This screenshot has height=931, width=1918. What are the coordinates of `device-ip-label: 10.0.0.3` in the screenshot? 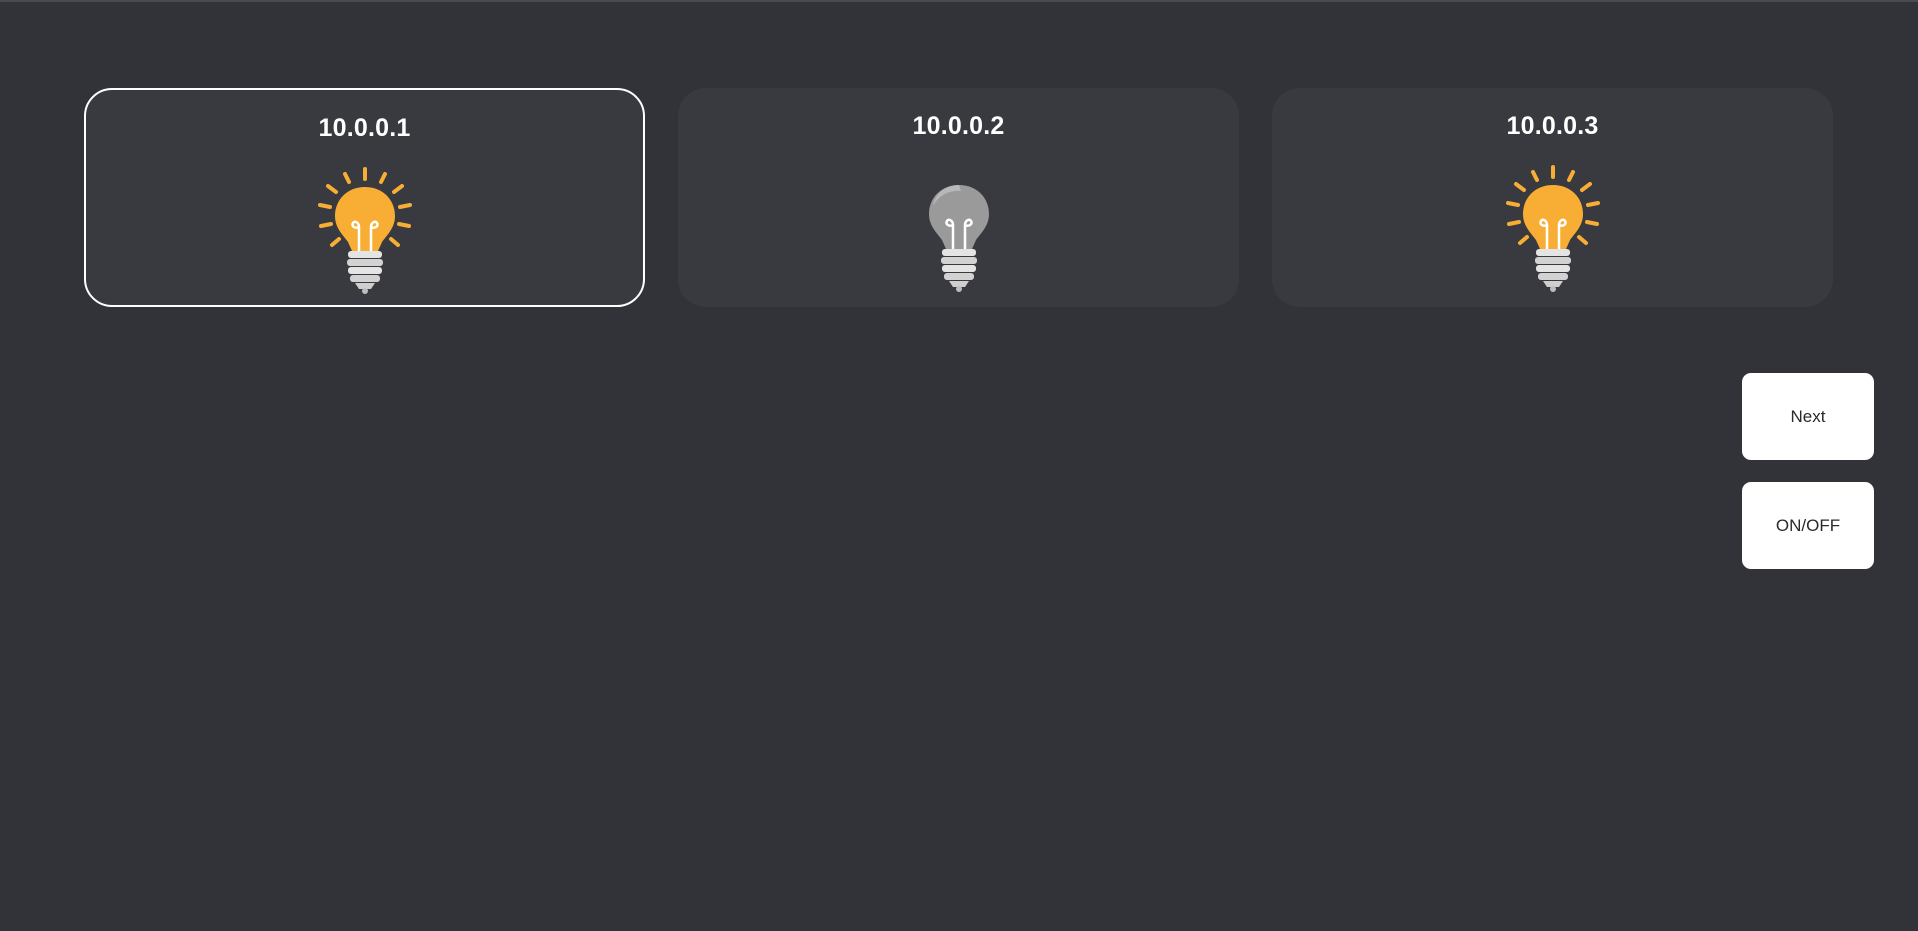 It's located at (1552, 126).